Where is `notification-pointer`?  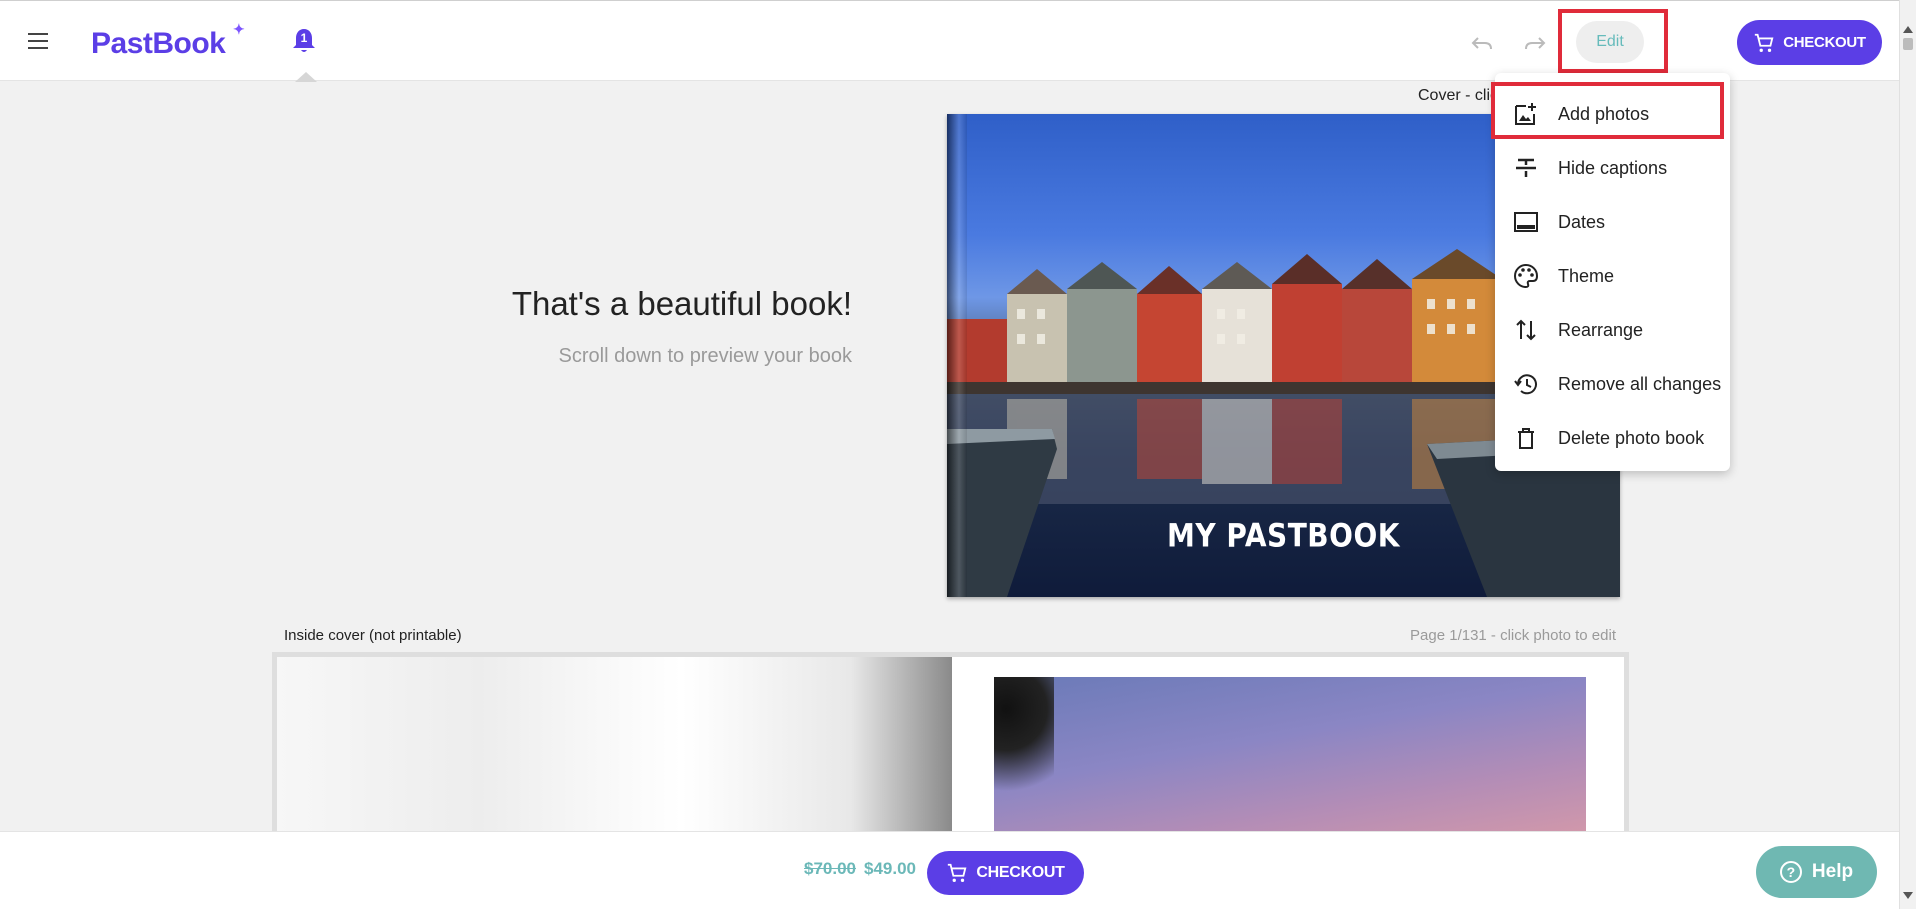
notification-pointer is located at coordinates (306, 77).